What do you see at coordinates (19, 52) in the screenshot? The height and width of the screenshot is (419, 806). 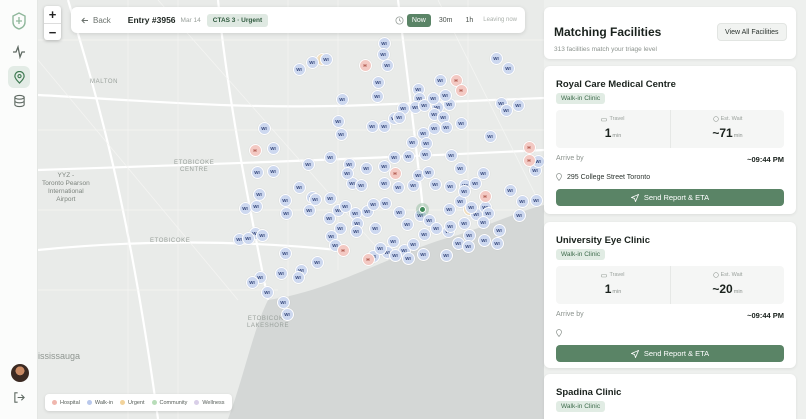 I see `activity-icon` at bounding box center [19, 52].